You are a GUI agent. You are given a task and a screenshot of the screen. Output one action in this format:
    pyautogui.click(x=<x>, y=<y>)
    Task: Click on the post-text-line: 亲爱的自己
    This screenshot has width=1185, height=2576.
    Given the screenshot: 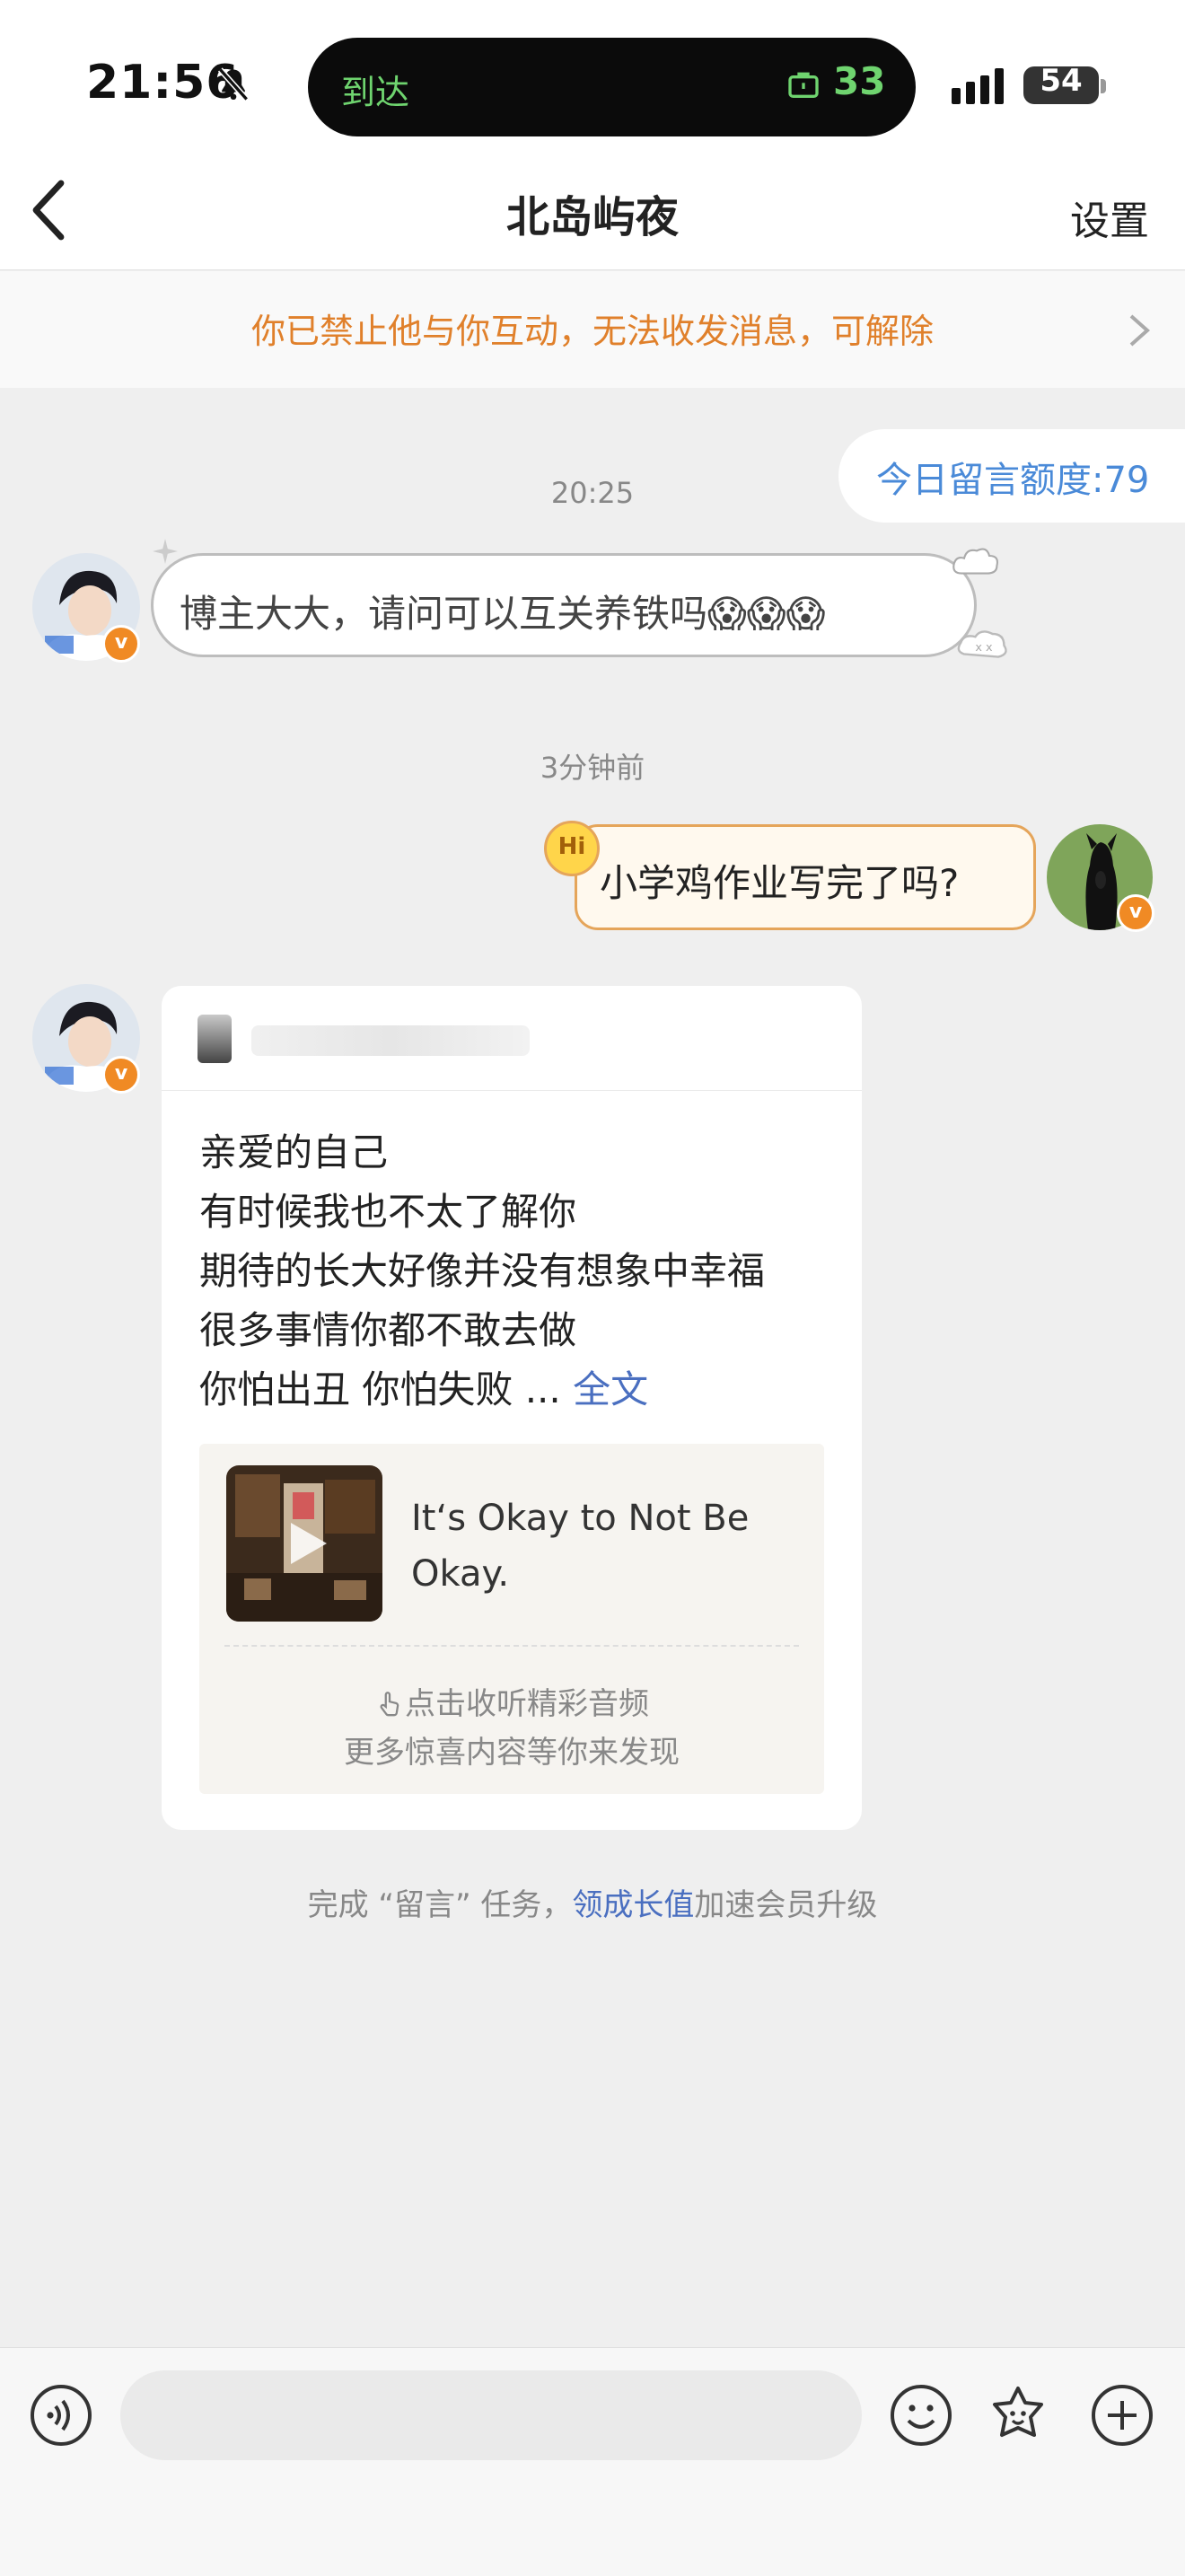 What is the action you would take?
    pyautogui.click(x=294, y=1152)
    